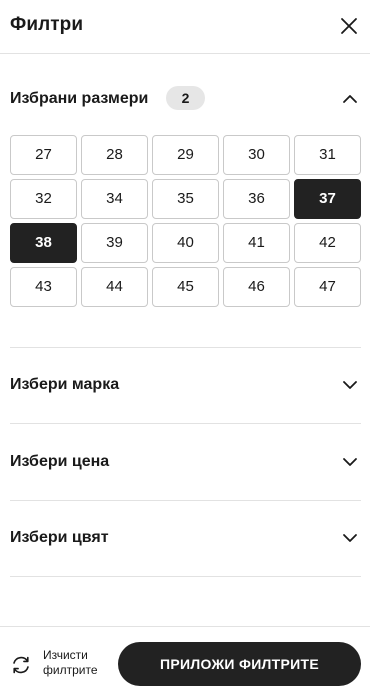  What do you see at coordinates (21, 665) in the screenshot?
I see `refresh-icon` at bounding box center [21, 665].